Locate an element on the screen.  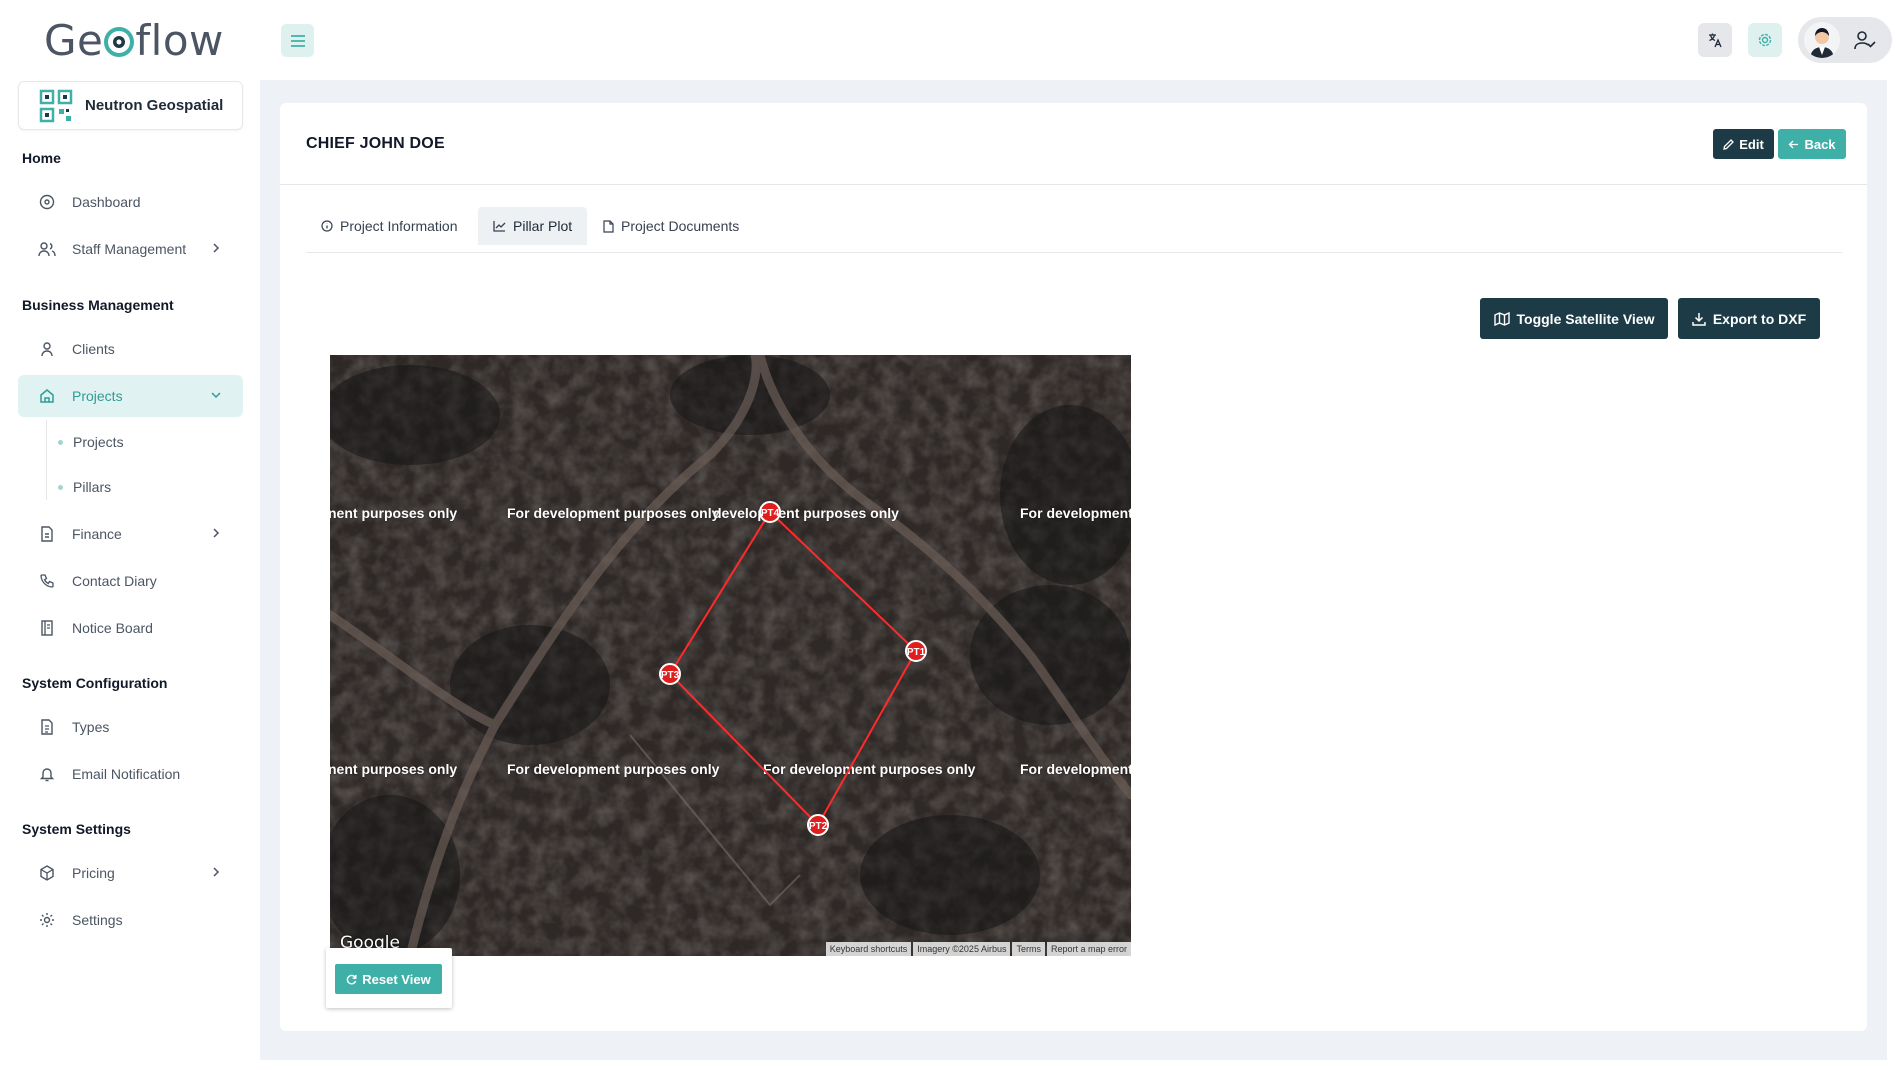
reset-view-control: Reset View is located at coordinates (389, 978).